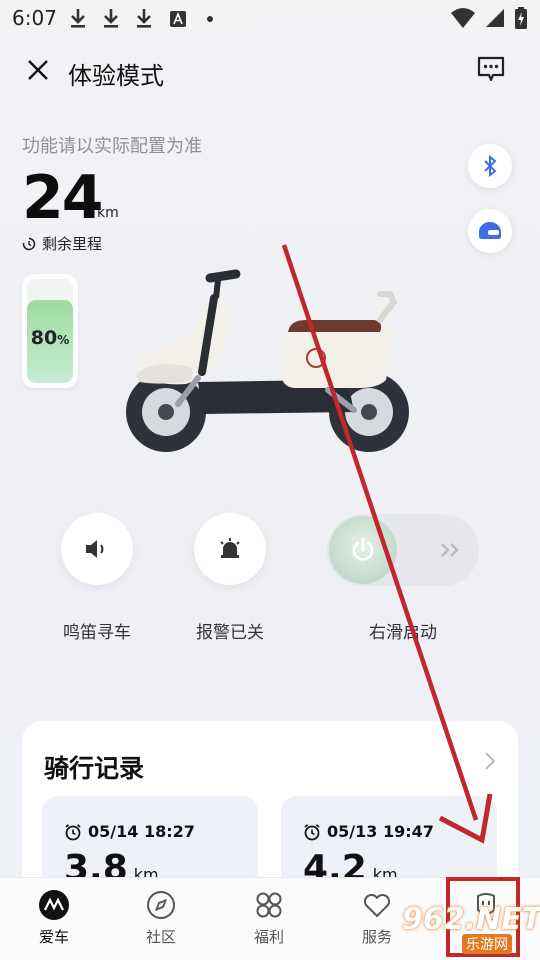  I want to click on nav-item-community: 社区, so click(161, 918).